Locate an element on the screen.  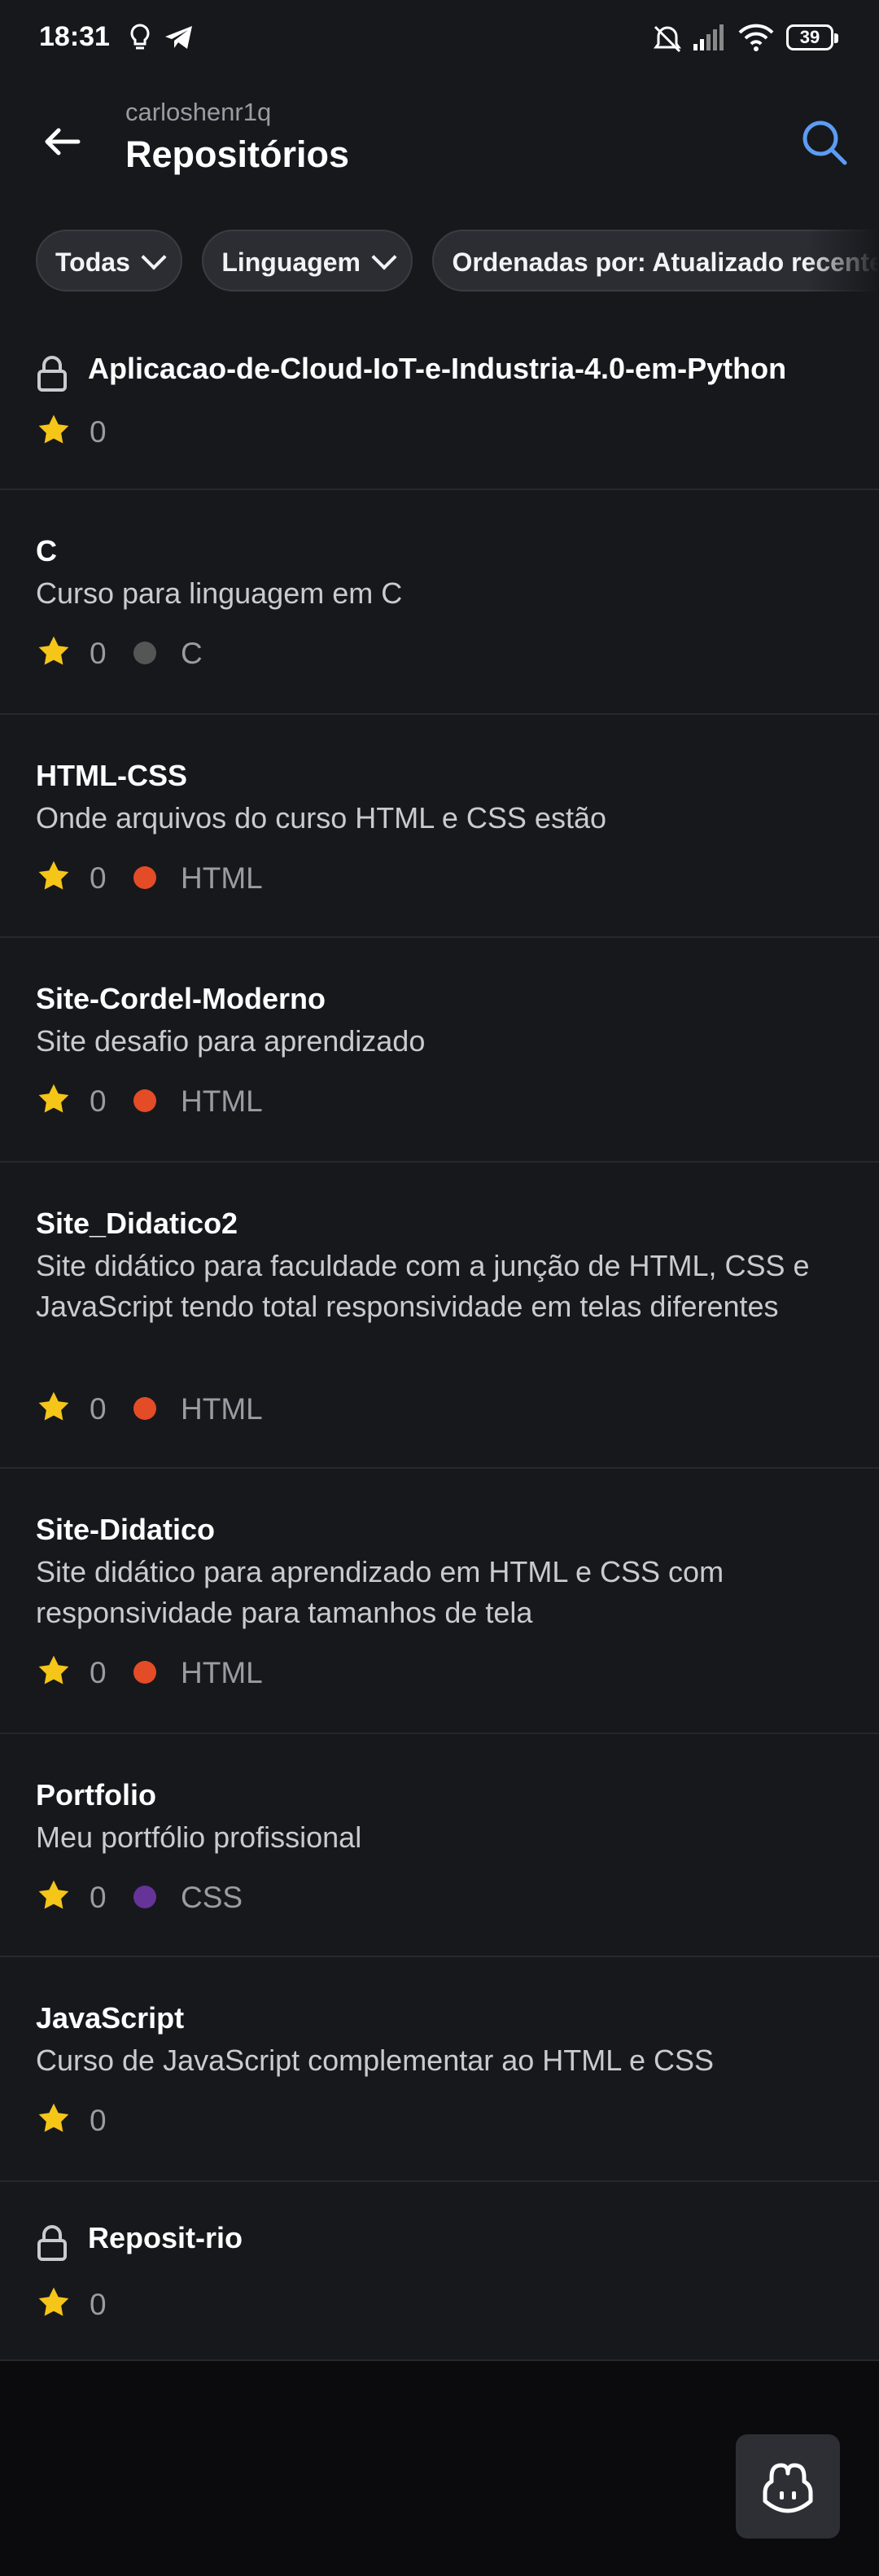
repo-description: Onde arquivos do curso HTML e CSS estão is located at coordinates (321, 818).